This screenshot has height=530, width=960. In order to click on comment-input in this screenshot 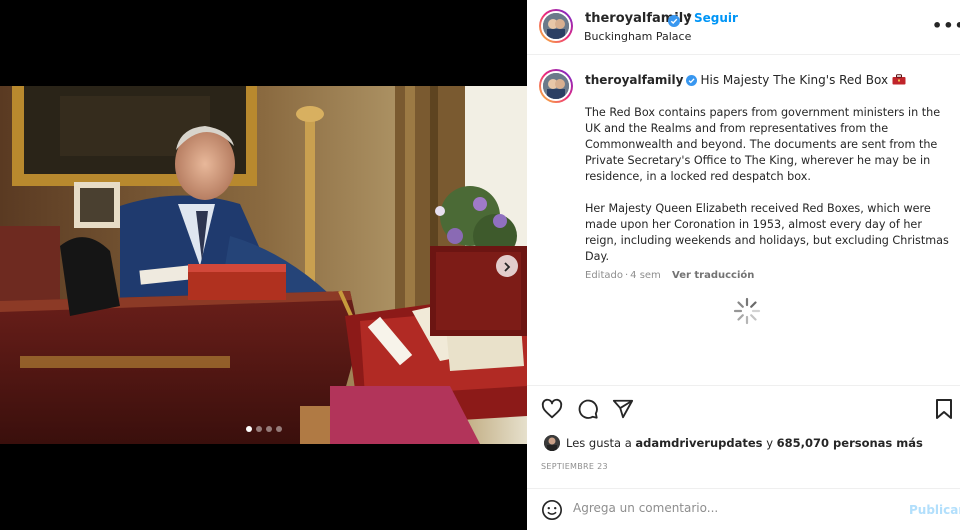, I will do `click(733, 508)`.